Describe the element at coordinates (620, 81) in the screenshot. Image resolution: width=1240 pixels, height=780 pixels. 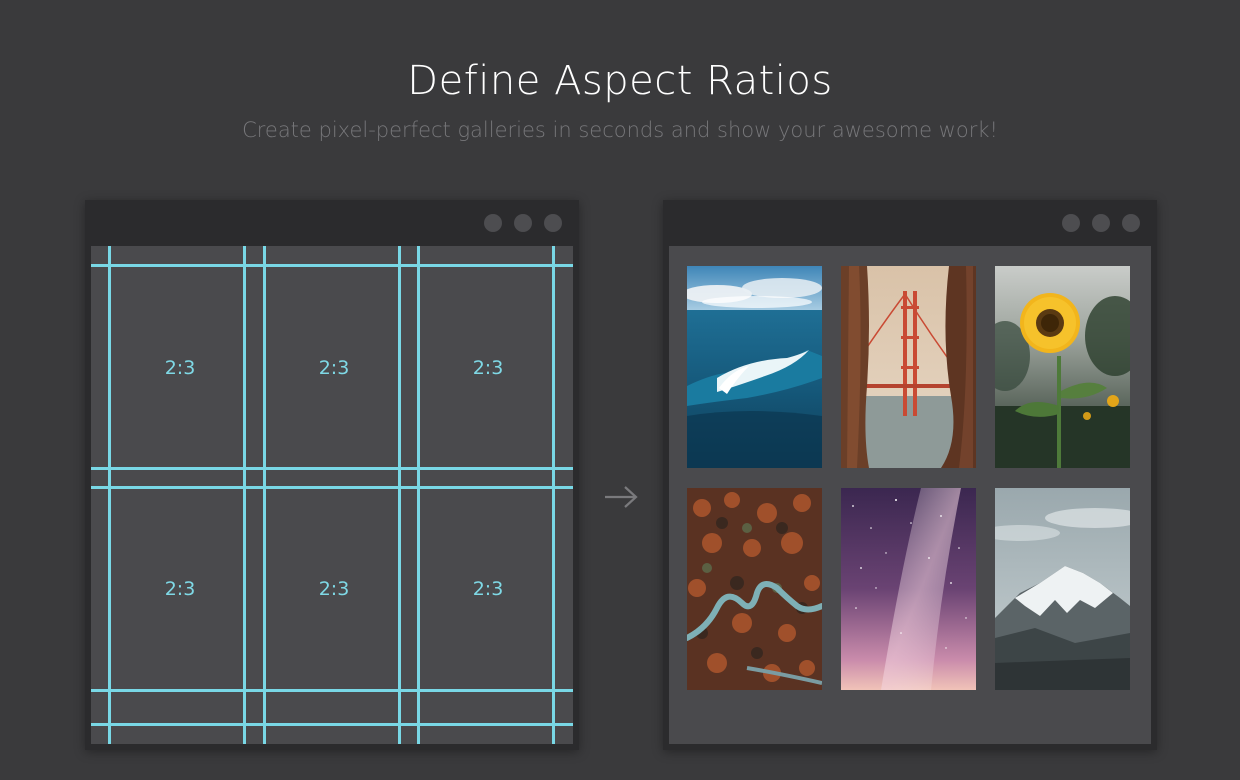
I see `page-title: Define Aspect Ratios` at that location.